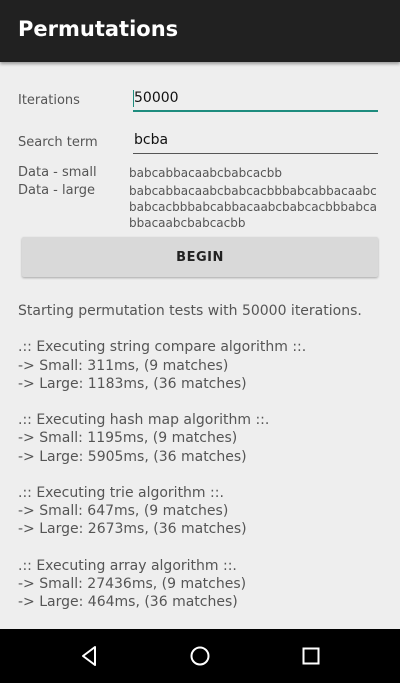 The height and width of the screenshot is (683, 400). What do you see at coordinates (128, 438) in the screenshot?
I see `output-small-result: -> Small: 1195ms, (9 matches)` at bounding box center [128, 438].